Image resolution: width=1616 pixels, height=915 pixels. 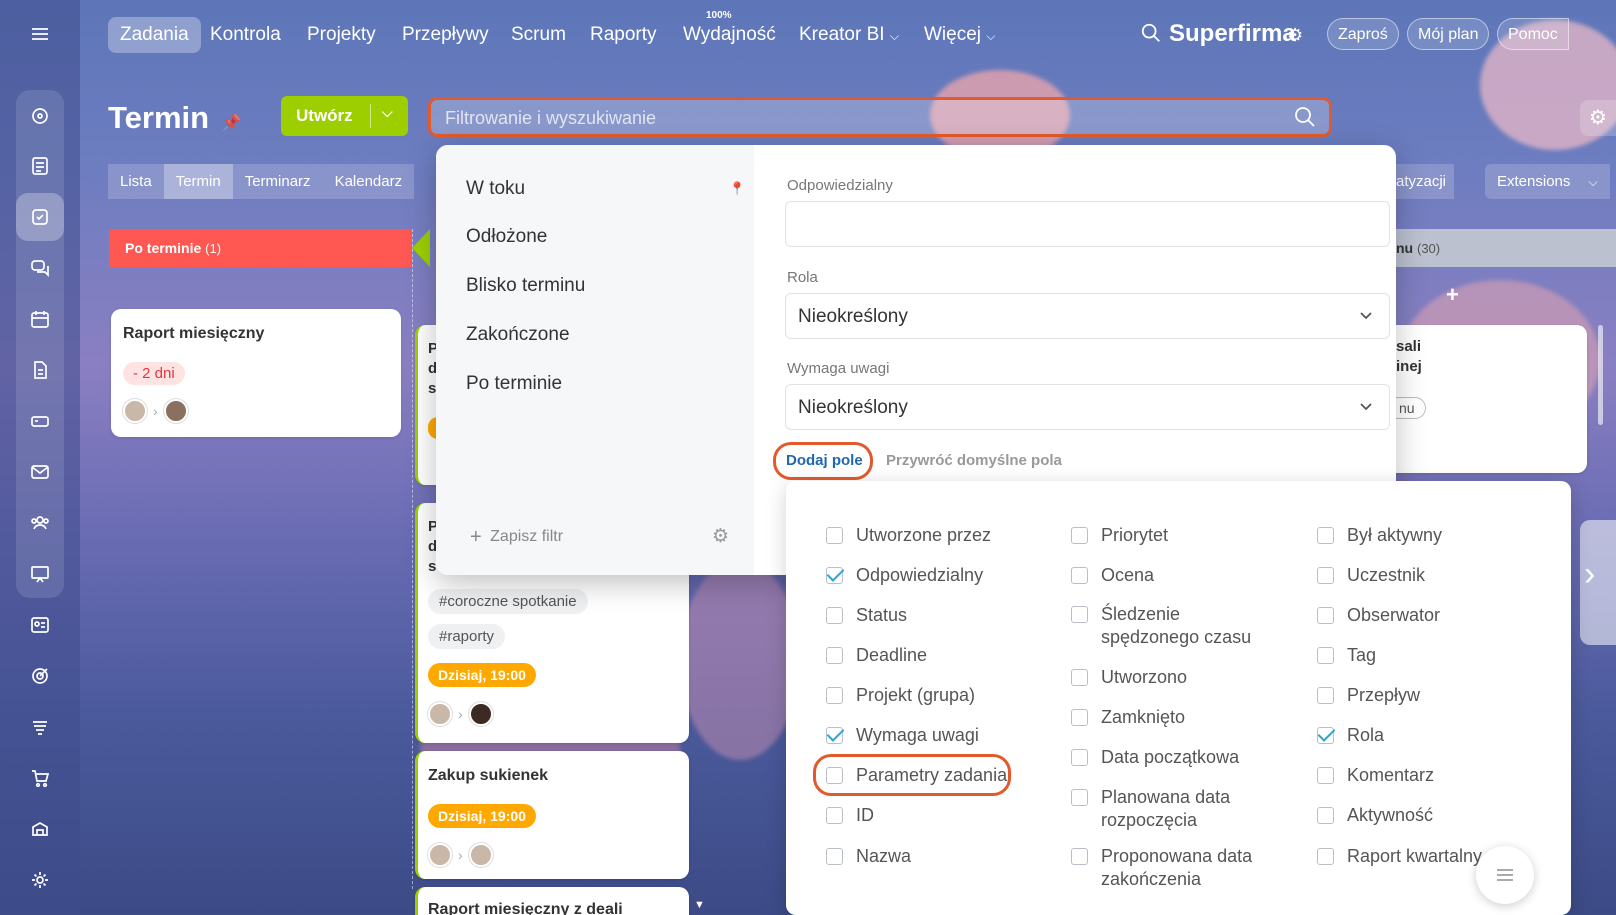 What do you see at coordinates (256, 373) in the screenshot?
I see `task-card: Raport miesięczny - 2 dni ›` at bounding box center [256, 373].